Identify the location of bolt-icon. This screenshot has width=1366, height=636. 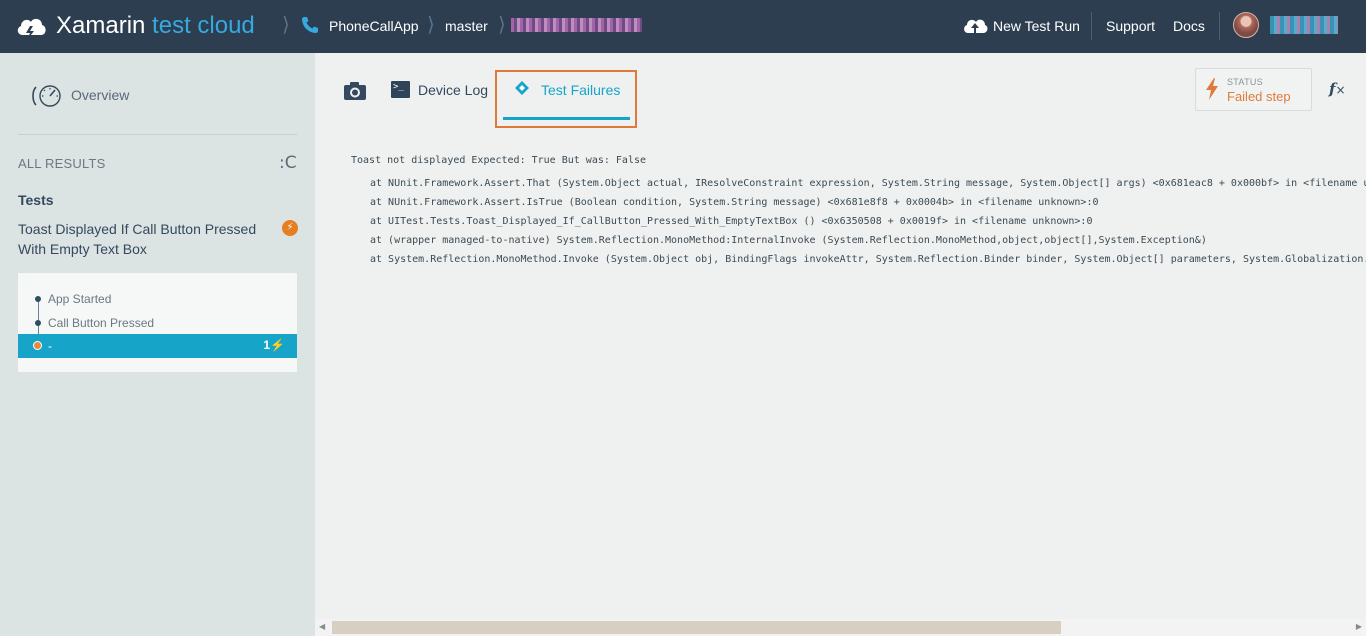
(1212, 89).